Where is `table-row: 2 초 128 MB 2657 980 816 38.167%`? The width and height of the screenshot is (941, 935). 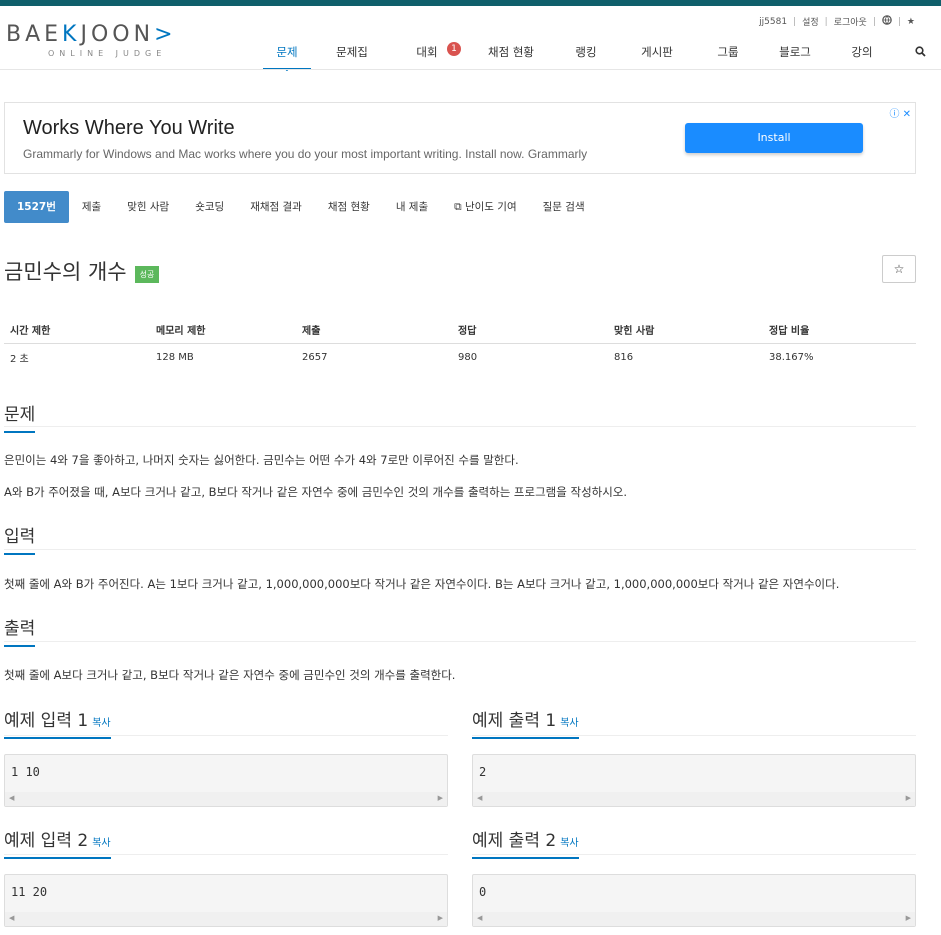
table-row: 2 초 128 MB 2657 980 816 38.167% is located at coordinates (460, 358).